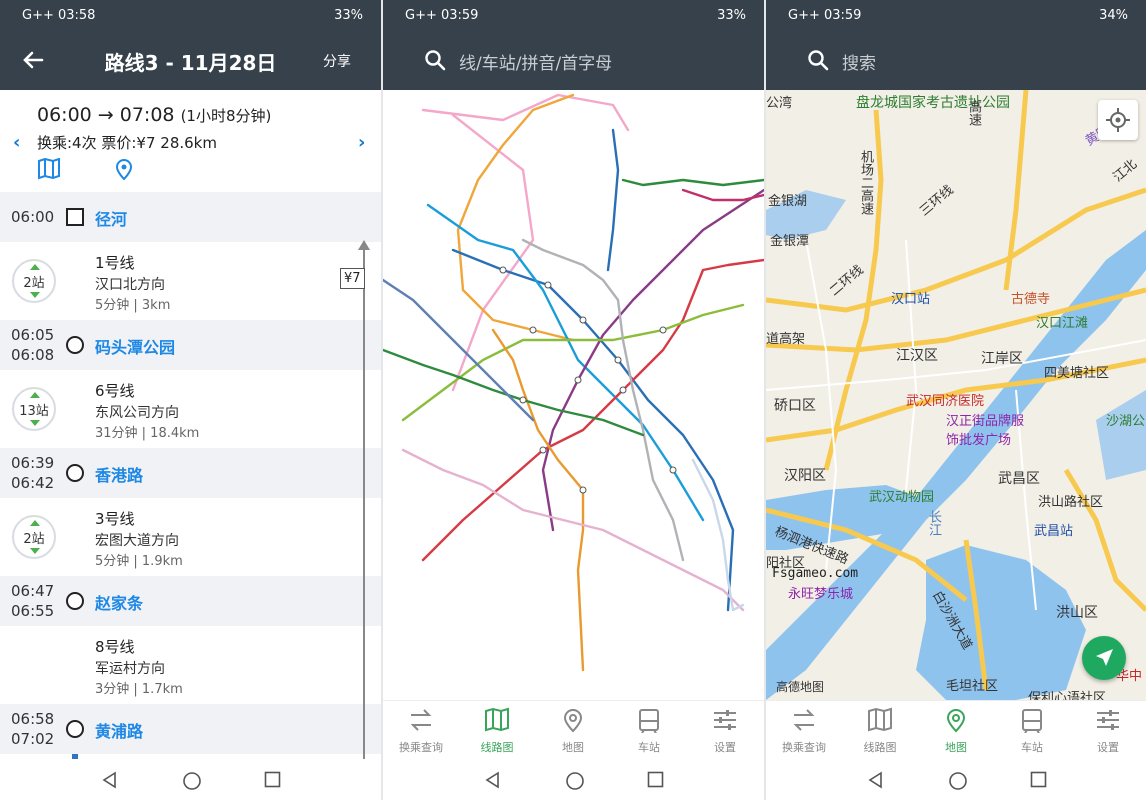 Image resolution: width=1146 pixels, height=800 pixels. Describe the element at coordinates (190, 729) in the screenshot. I see `stop-row: 06:58 07:02 黄浦路` at that location.